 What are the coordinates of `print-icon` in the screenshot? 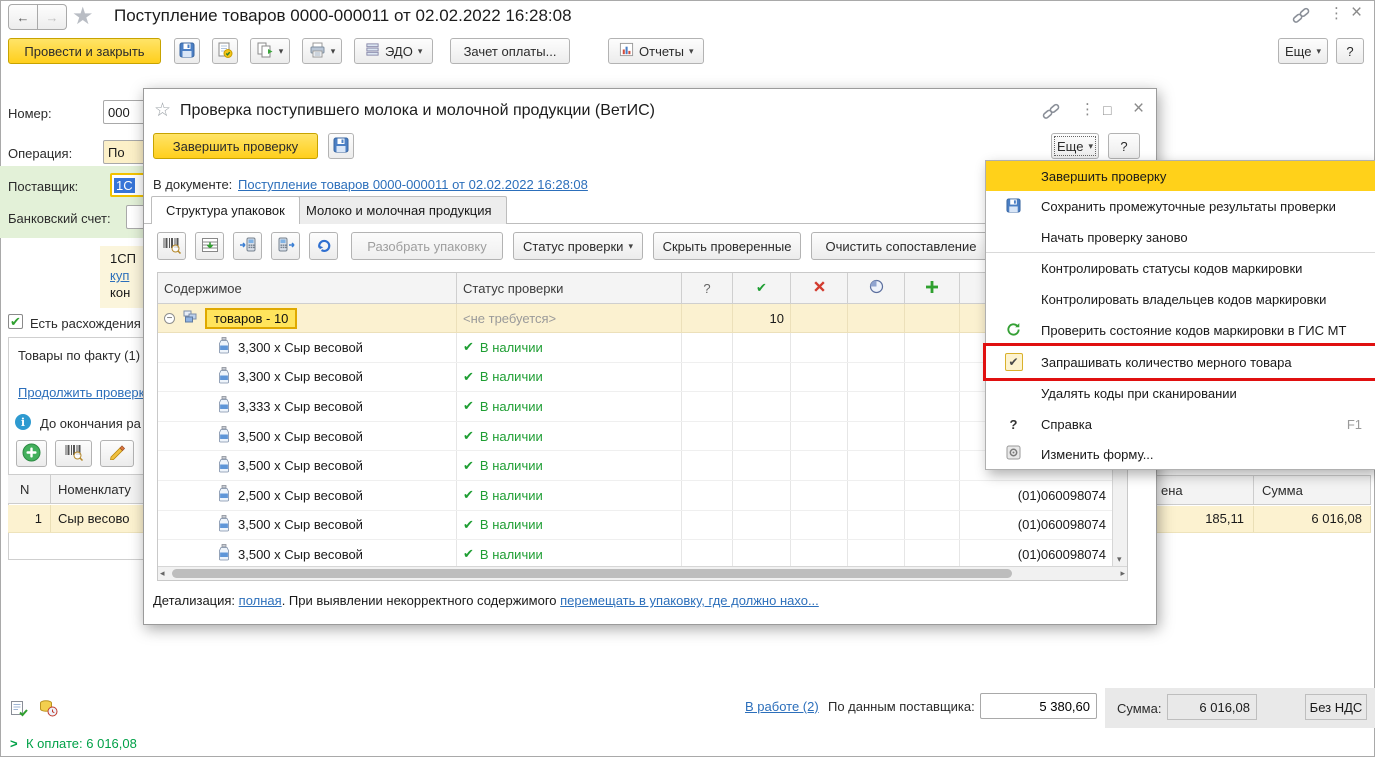 It's located at (317, 51).